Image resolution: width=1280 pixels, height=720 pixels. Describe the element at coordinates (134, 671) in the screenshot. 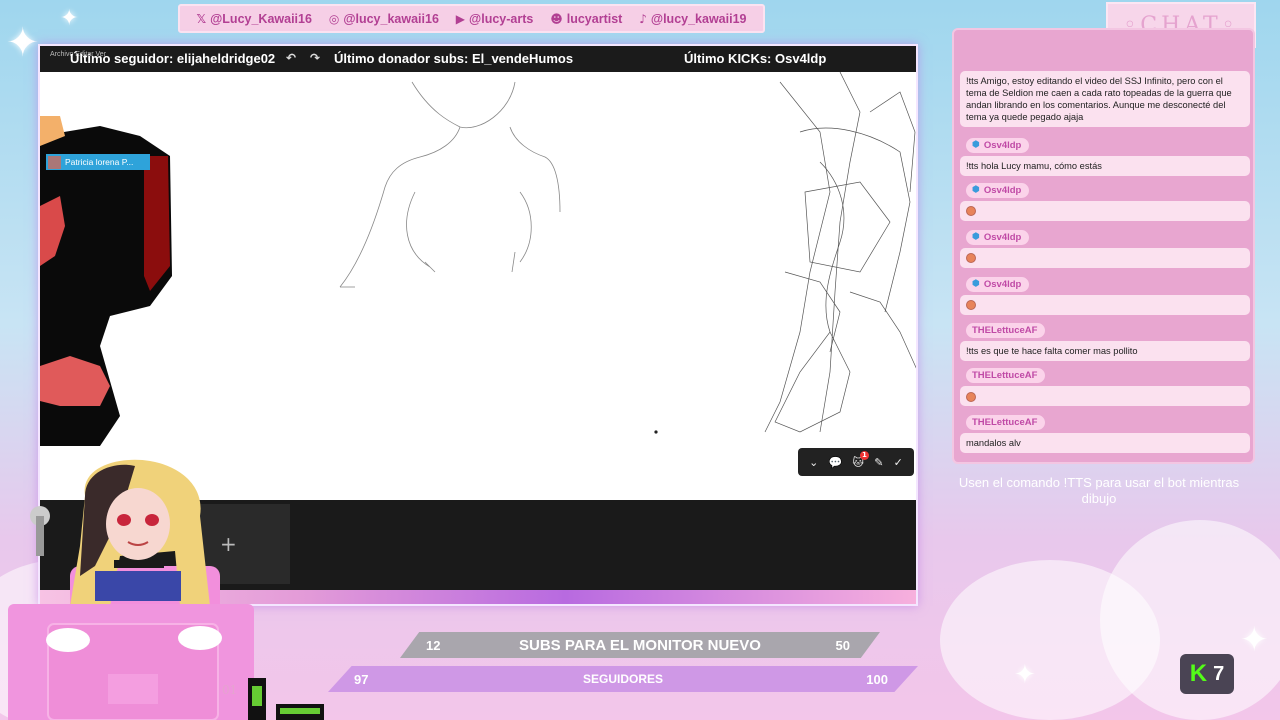

I see `monitor-graphic` at that location.